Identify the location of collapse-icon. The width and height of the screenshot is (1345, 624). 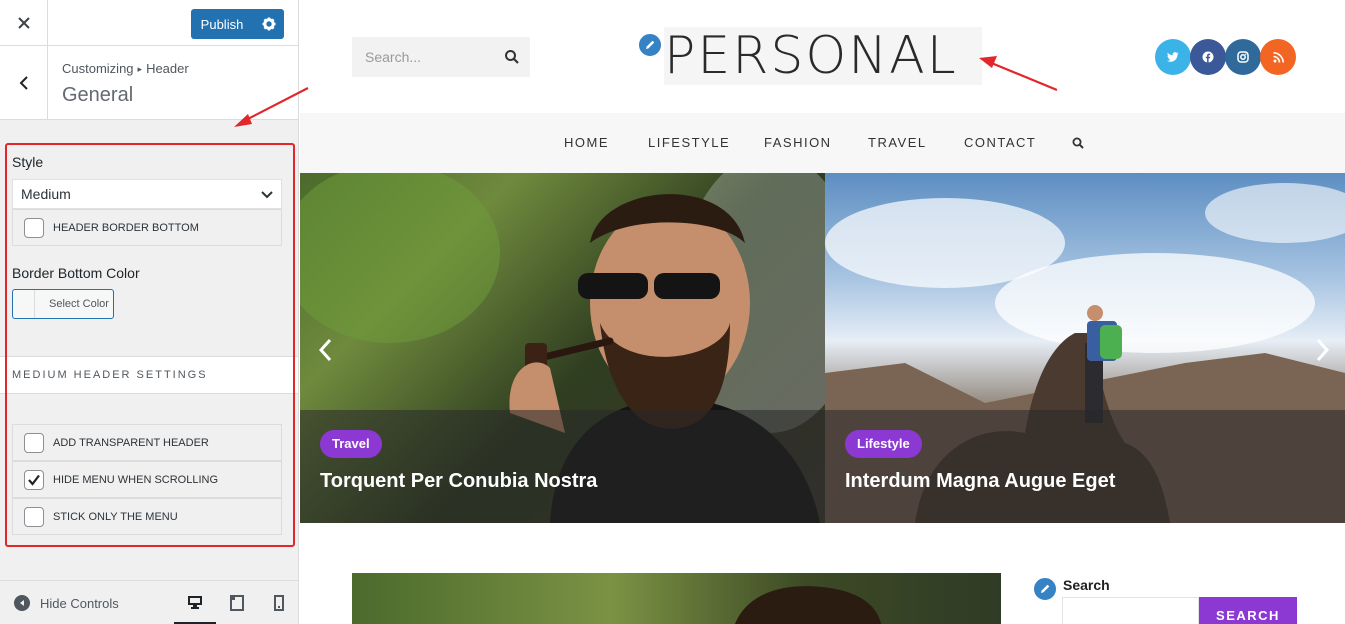
(22, 603).